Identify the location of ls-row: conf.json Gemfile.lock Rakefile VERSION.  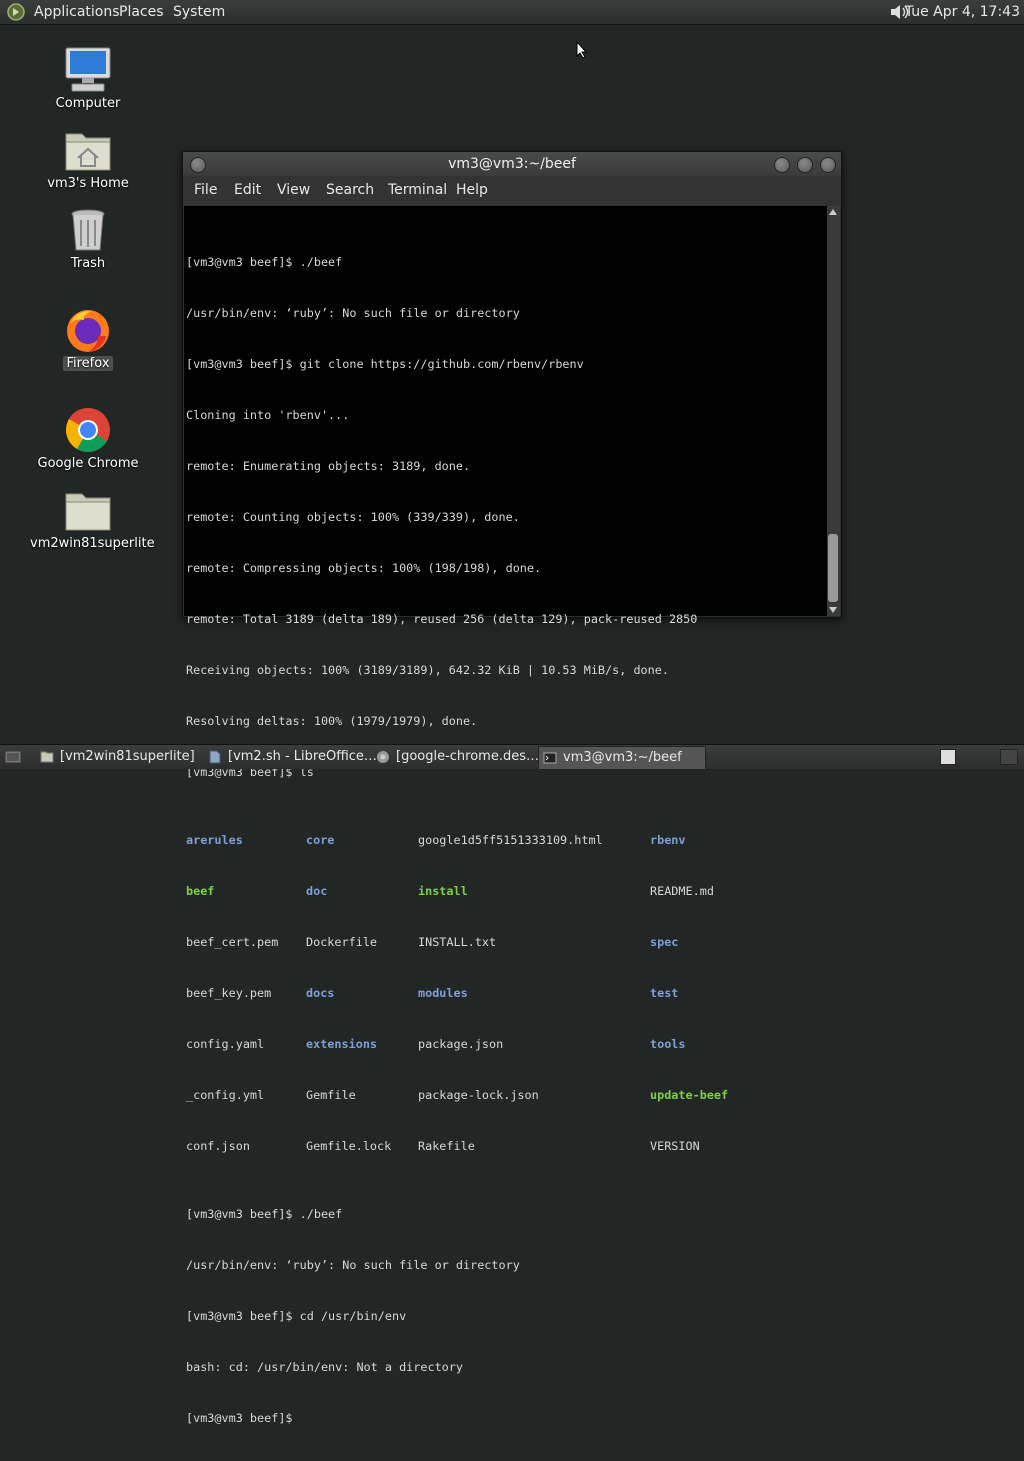
(443, 1146).